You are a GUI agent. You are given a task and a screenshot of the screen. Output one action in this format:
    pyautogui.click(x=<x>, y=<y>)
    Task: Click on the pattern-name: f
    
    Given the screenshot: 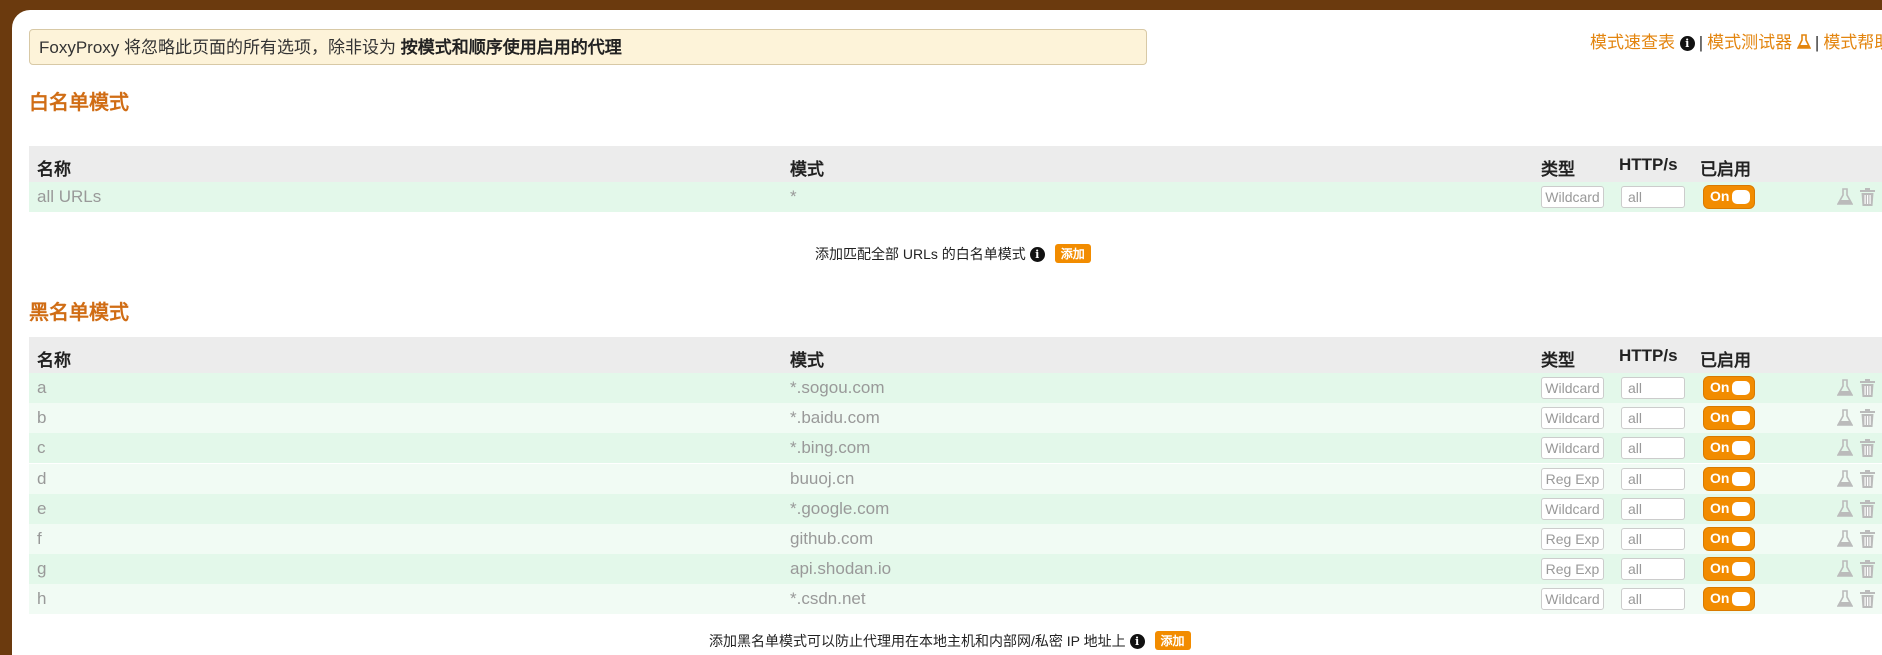 What is the action you would take?
    pyautogui.click(x=39, y=539)
    